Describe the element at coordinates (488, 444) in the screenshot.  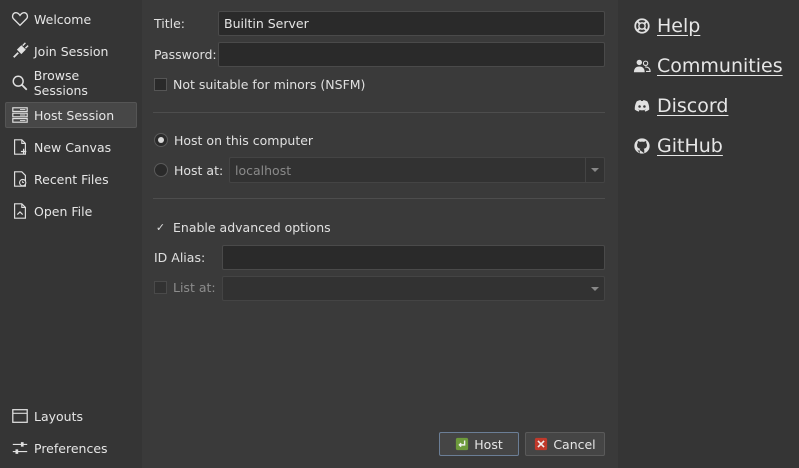
I see `host-button-label: Host` at that location.